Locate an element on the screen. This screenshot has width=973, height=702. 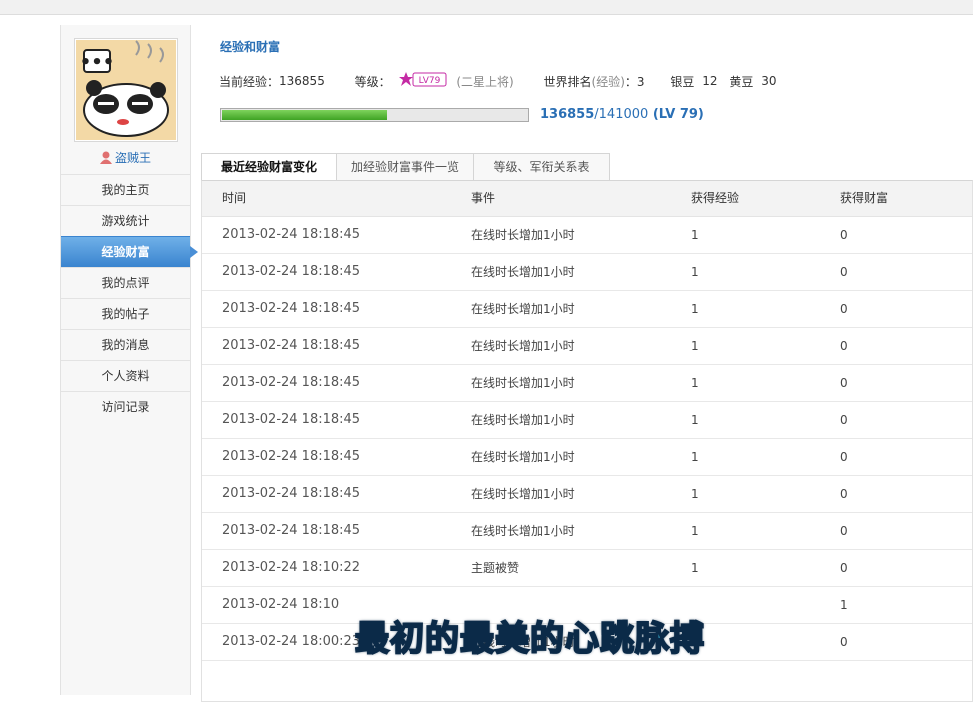
page-title: 经验和财富 is located at coordinates (250, 47).